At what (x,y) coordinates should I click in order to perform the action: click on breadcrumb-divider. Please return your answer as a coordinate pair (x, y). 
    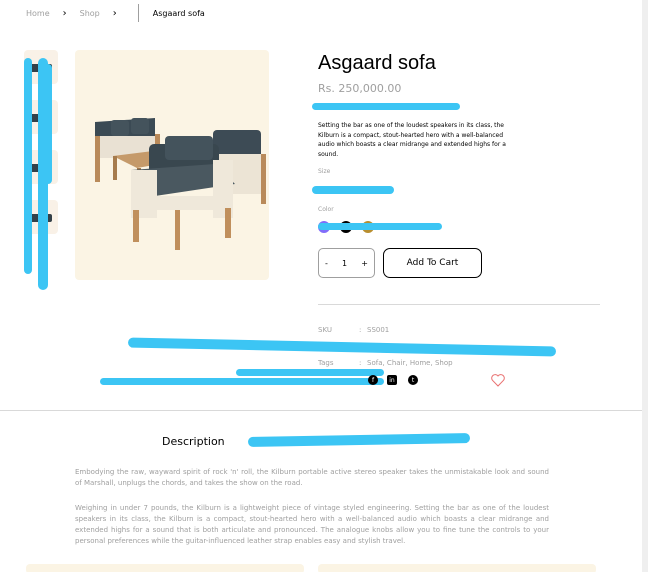
    Looking at the image, I should click on (138, 13).